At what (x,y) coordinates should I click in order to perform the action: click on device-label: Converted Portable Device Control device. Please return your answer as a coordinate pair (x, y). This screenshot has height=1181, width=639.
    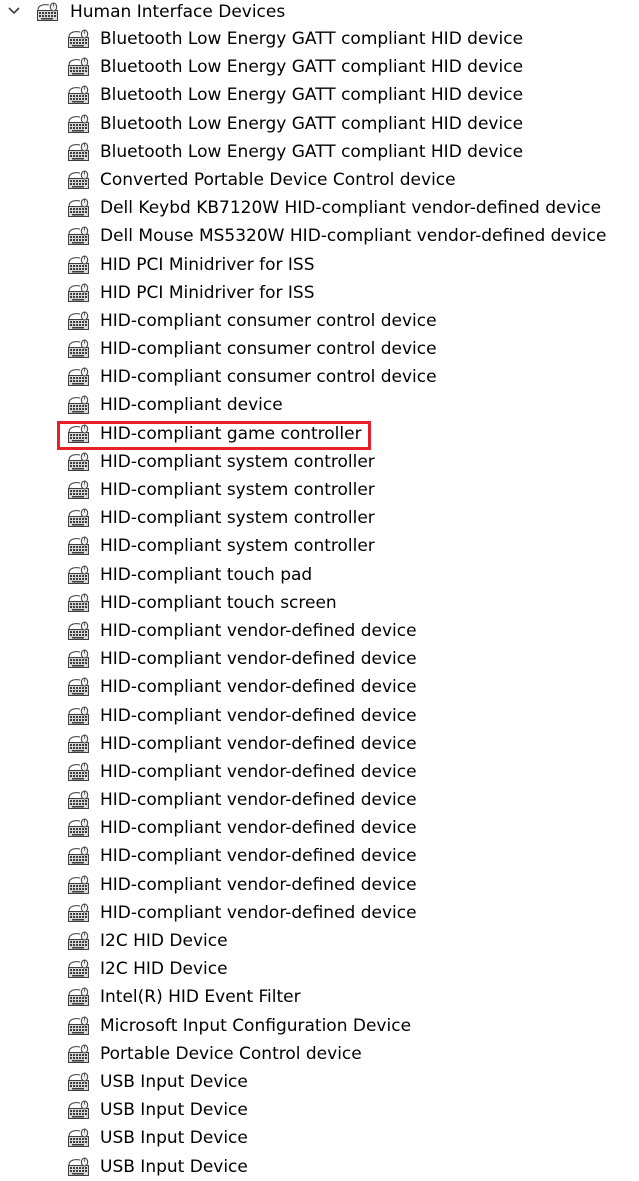
    Looking at the image, I should click on (278, 179).